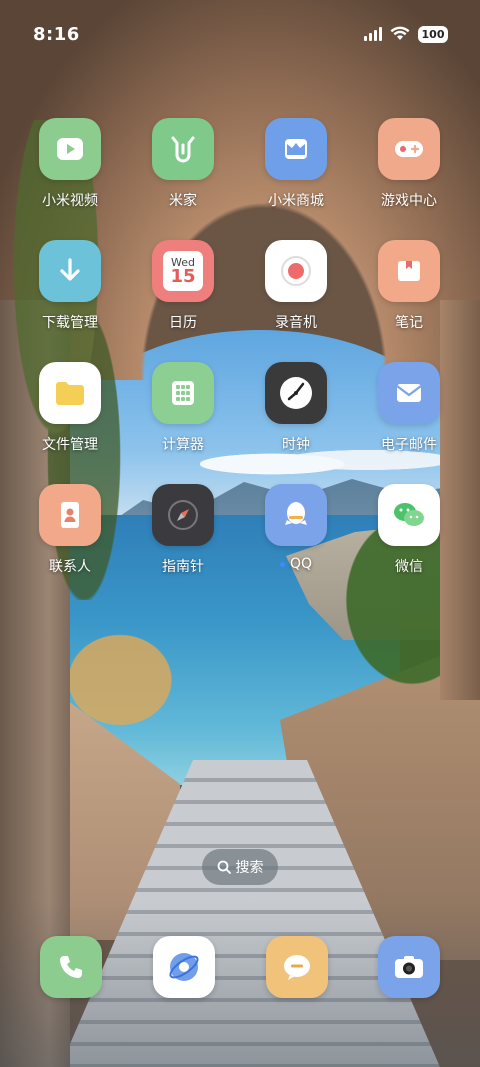 Image resolution: width=480 pixels, height=1067 pixels. Describe the element at coordinates (296, 271) in the screenshot. I see `record-icon` at that location.